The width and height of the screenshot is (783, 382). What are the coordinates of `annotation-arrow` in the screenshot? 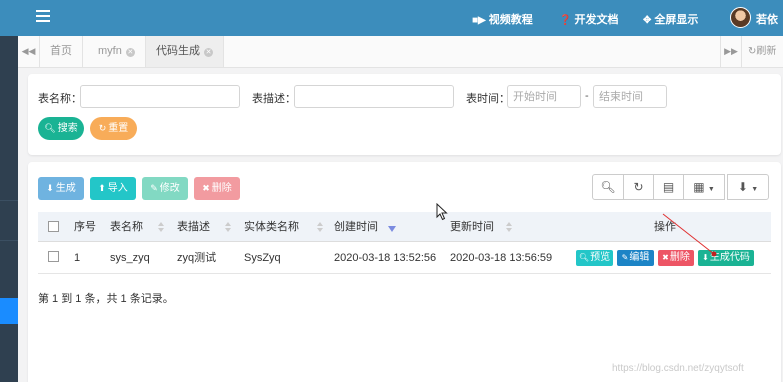 It's located at (689, 235).